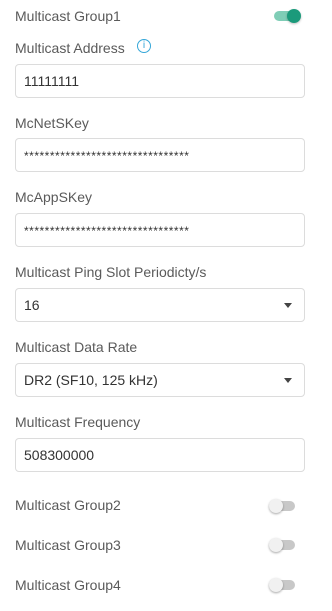 This screenshot has height=611, width=332. I want to click on multicast-group1-label: Multicast Group1, so click(68, 16).